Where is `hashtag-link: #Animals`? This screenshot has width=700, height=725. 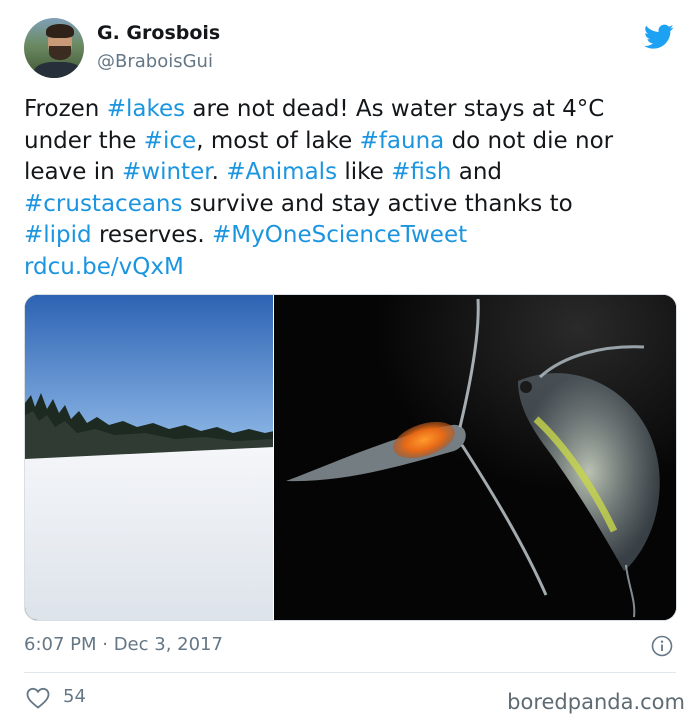
hashtag-link: #Animals is located at coordinates (281, 172).